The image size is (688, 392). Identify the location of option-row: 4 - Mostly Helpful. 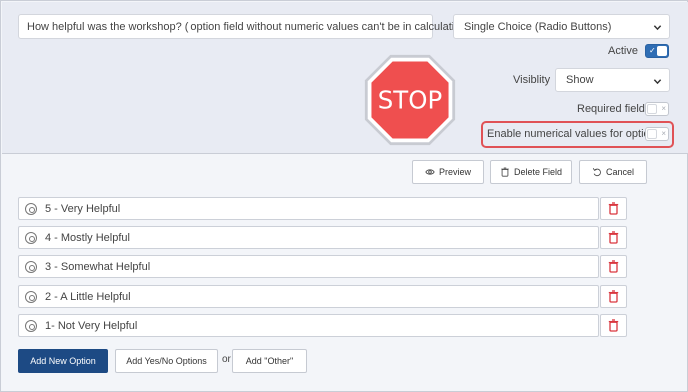
(308, 237).